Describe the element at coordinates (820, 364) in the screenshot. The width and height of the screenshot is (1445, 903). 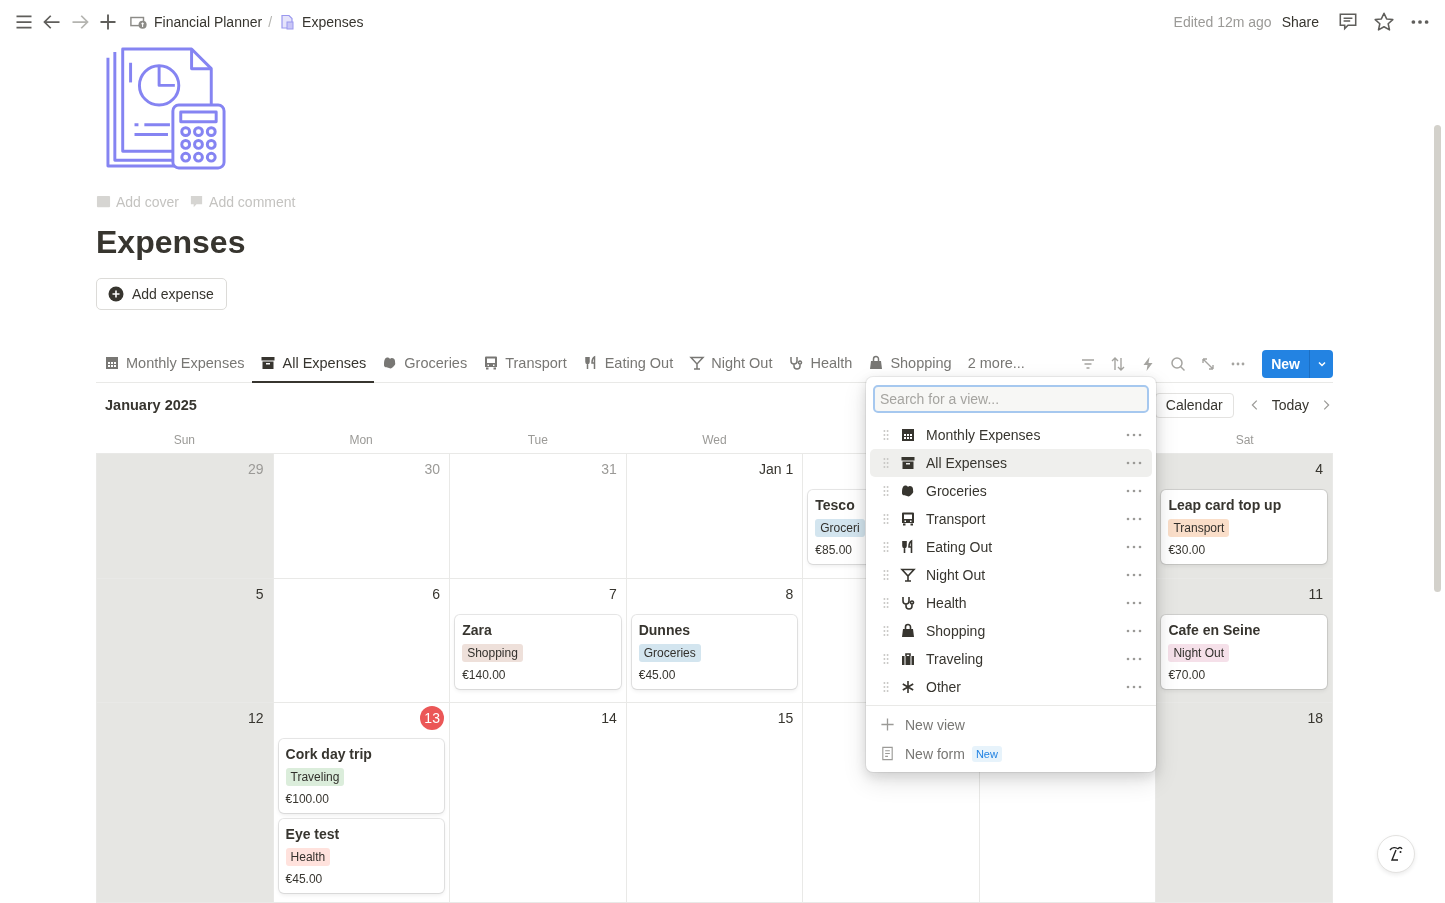
I see `view-tab: Health` at that location.